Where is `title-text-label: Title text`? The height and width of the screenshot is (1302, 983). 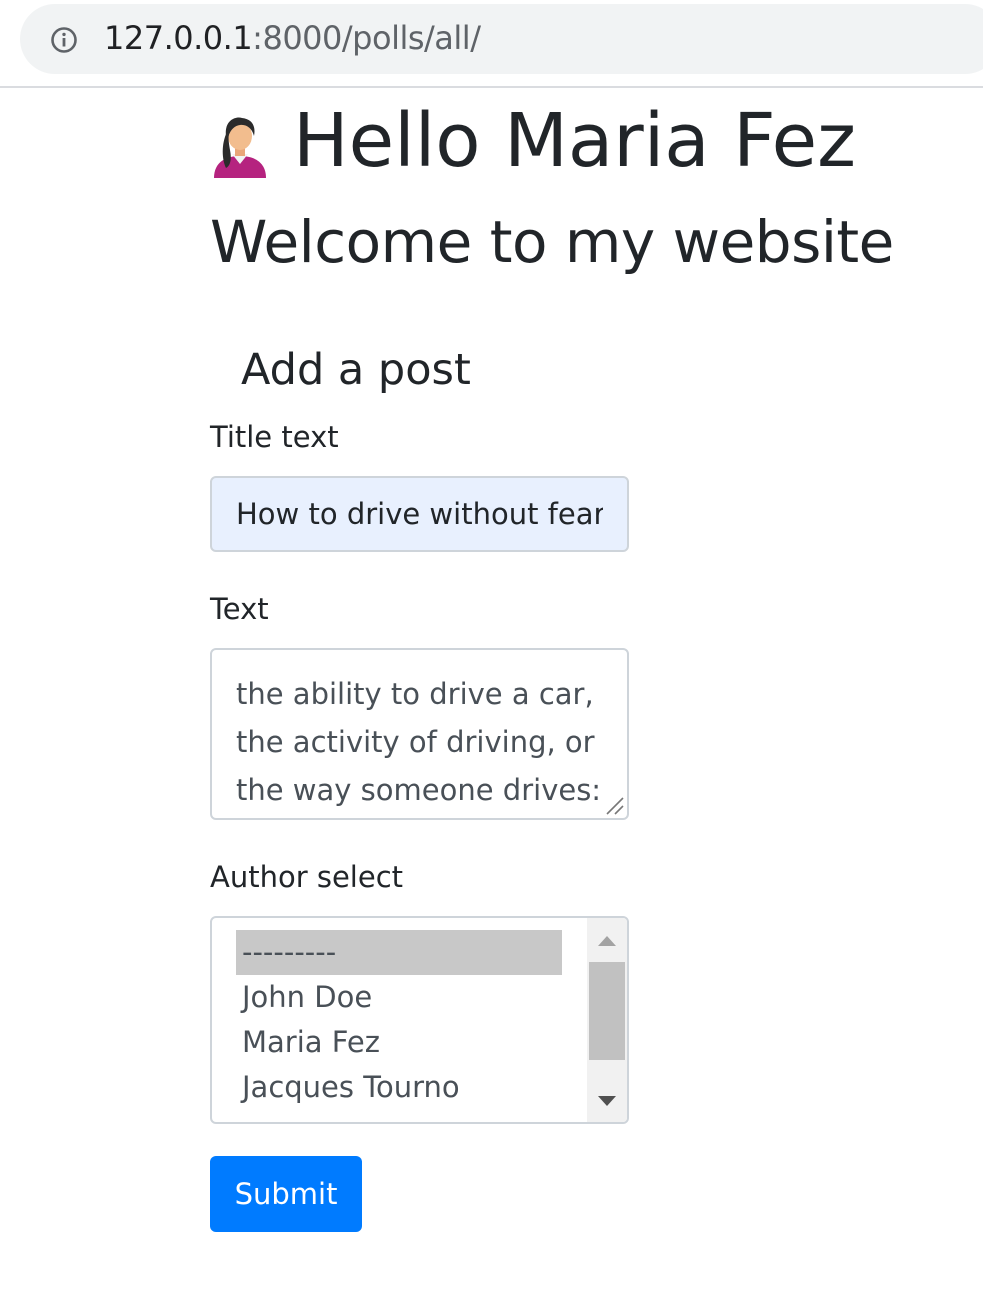 title-text-label: Title text is located at coordinates (274, 437).